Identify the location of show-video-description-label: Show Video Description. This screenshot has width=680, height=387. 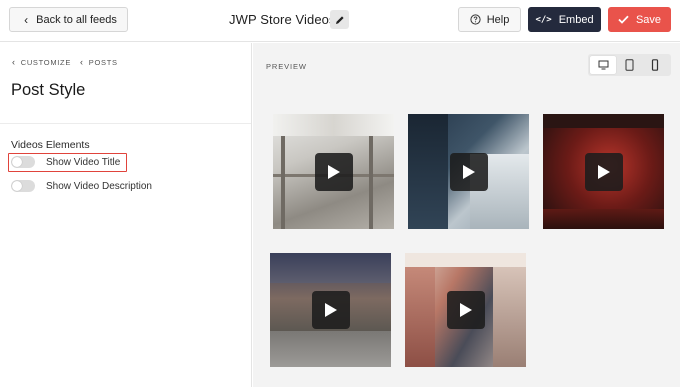
(99, 186).